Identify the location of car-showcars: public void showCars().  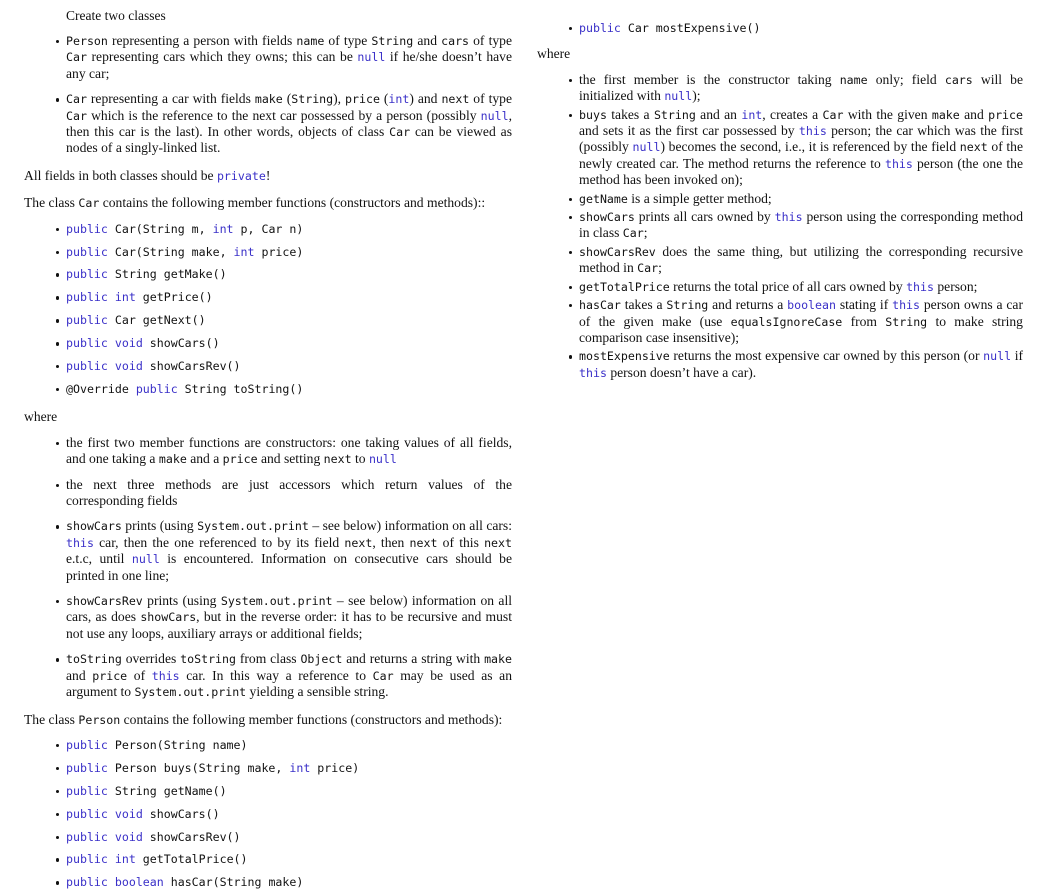
(276, 343).